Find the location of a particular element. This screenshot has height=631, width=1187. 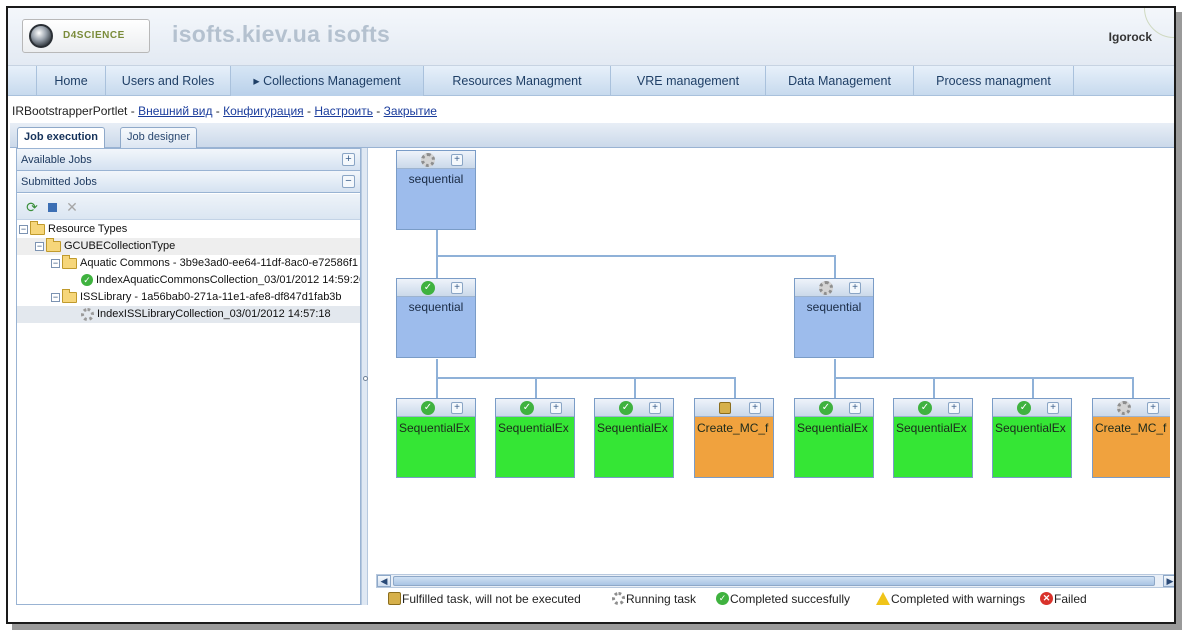

warning-icon is located at coordinates (883, 599).